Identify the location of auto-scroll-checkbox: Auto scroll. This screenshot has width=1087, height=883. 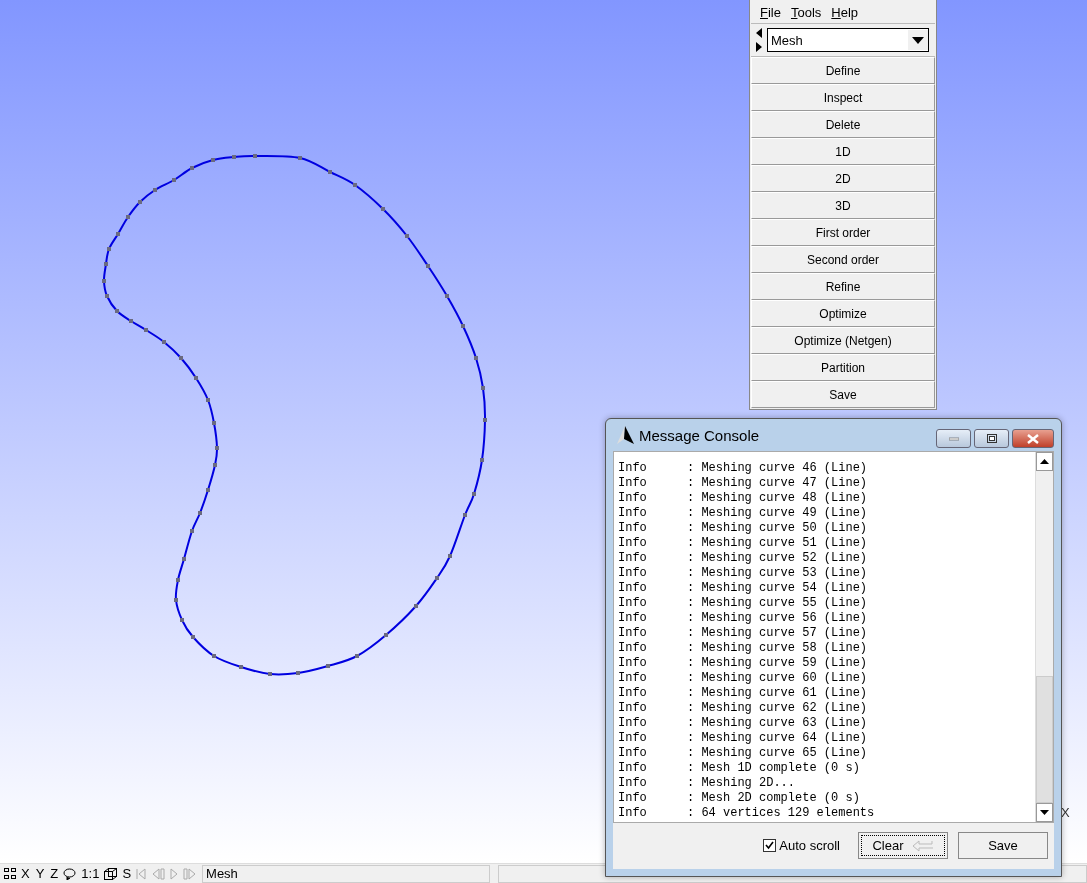
(801, 845).